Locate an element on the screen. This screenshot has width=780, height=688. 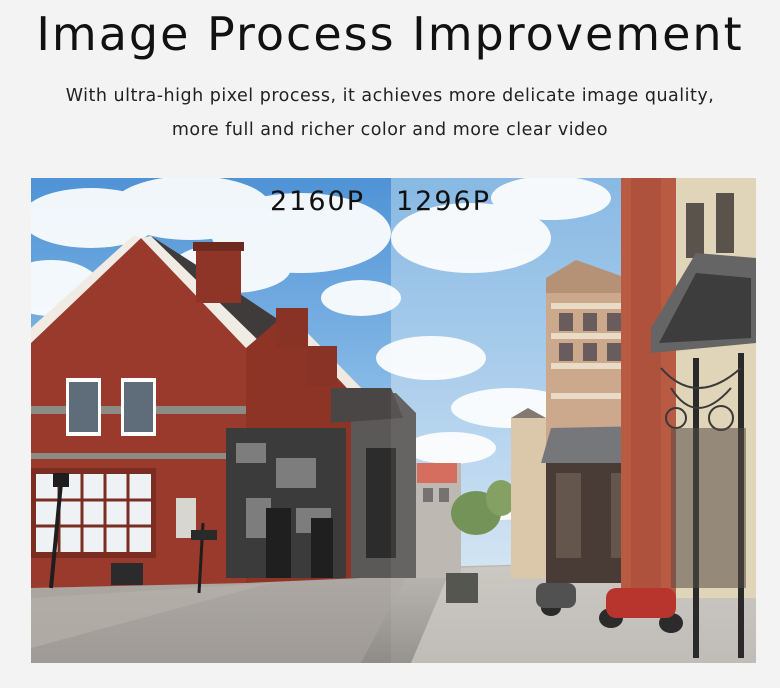
label-1296p: 1296P is located at coordinates (443, 201).